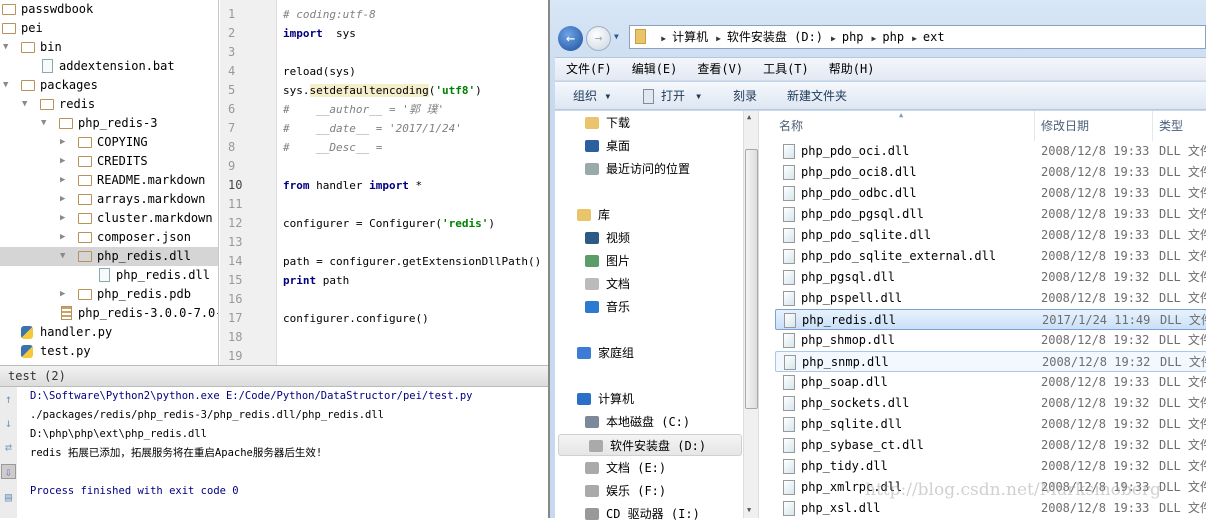  Describe the element at coordinates (791, 126) in the screenshot. I see `column-header-name: 名称` at that location.